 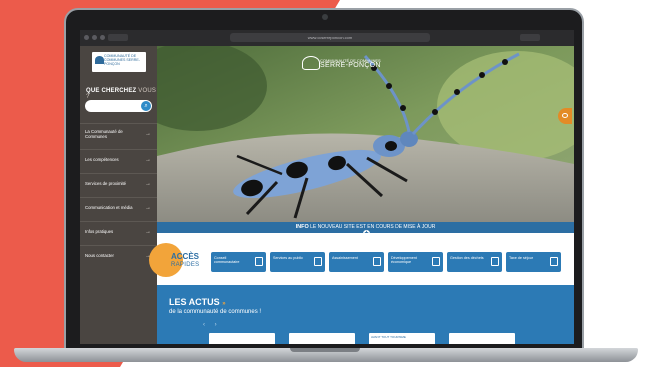 I want to click on tile-label: Taxe de séjour, so click(x=521, y=258).